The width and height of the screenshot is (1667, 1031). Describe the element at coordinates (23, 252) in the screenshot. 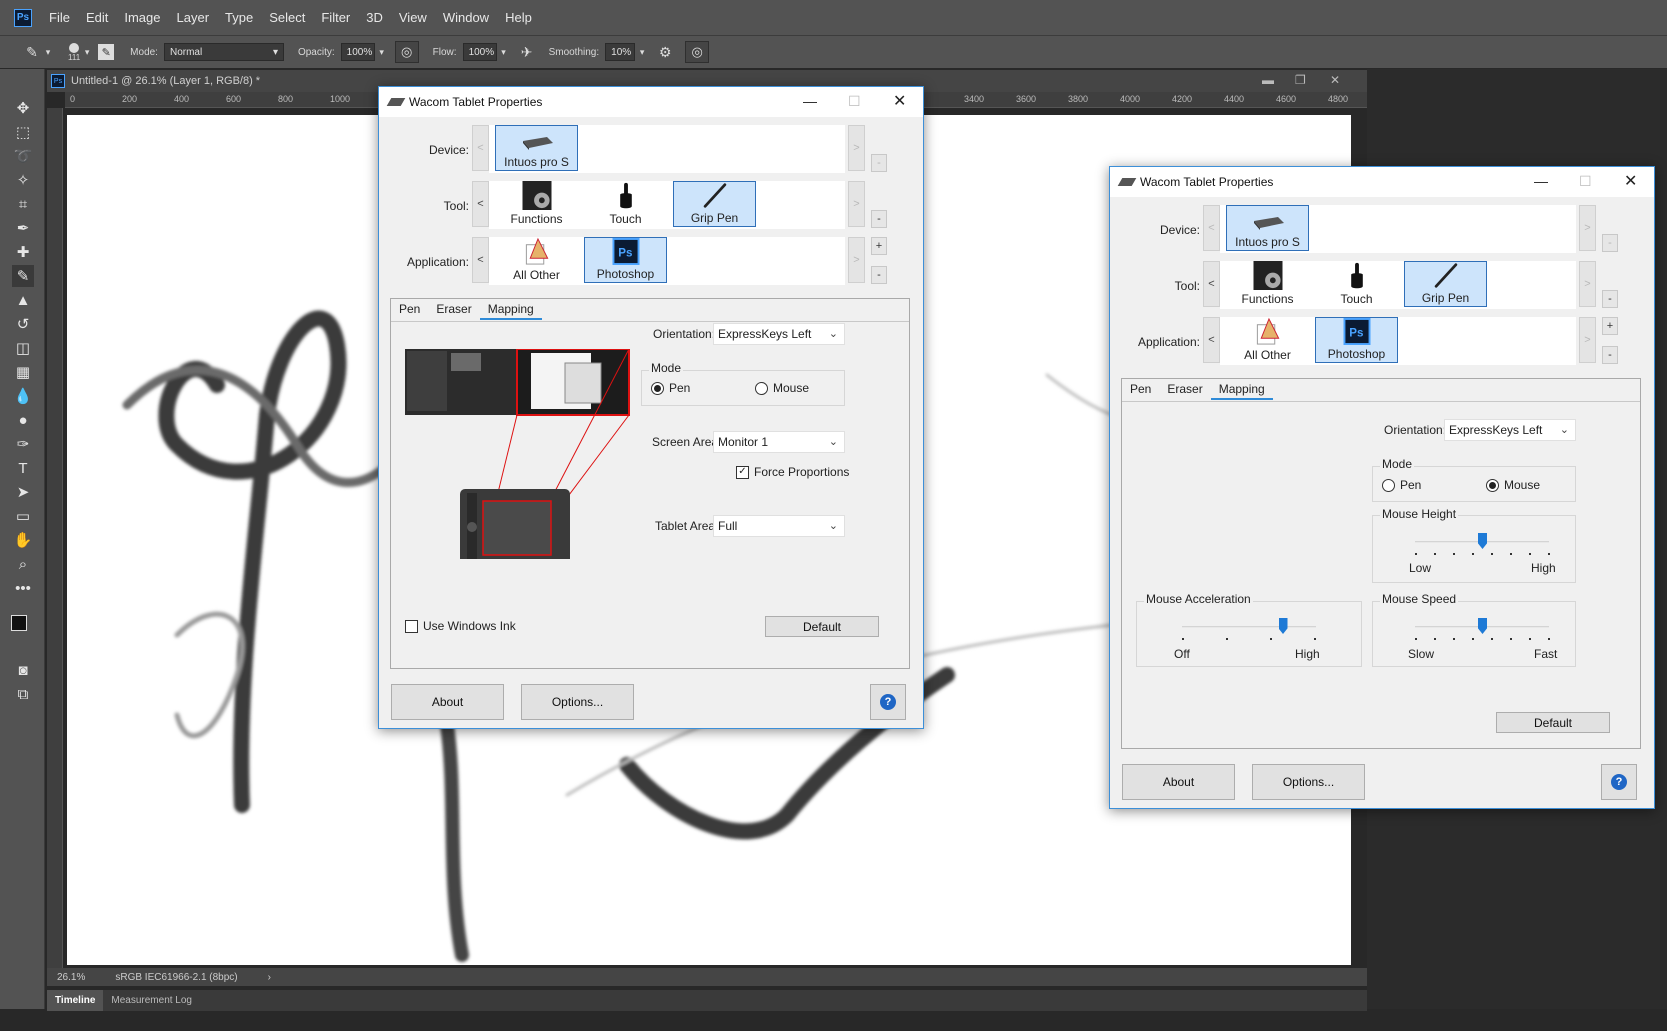

I see `healing-brush-tool-icon: ✚` at that location.